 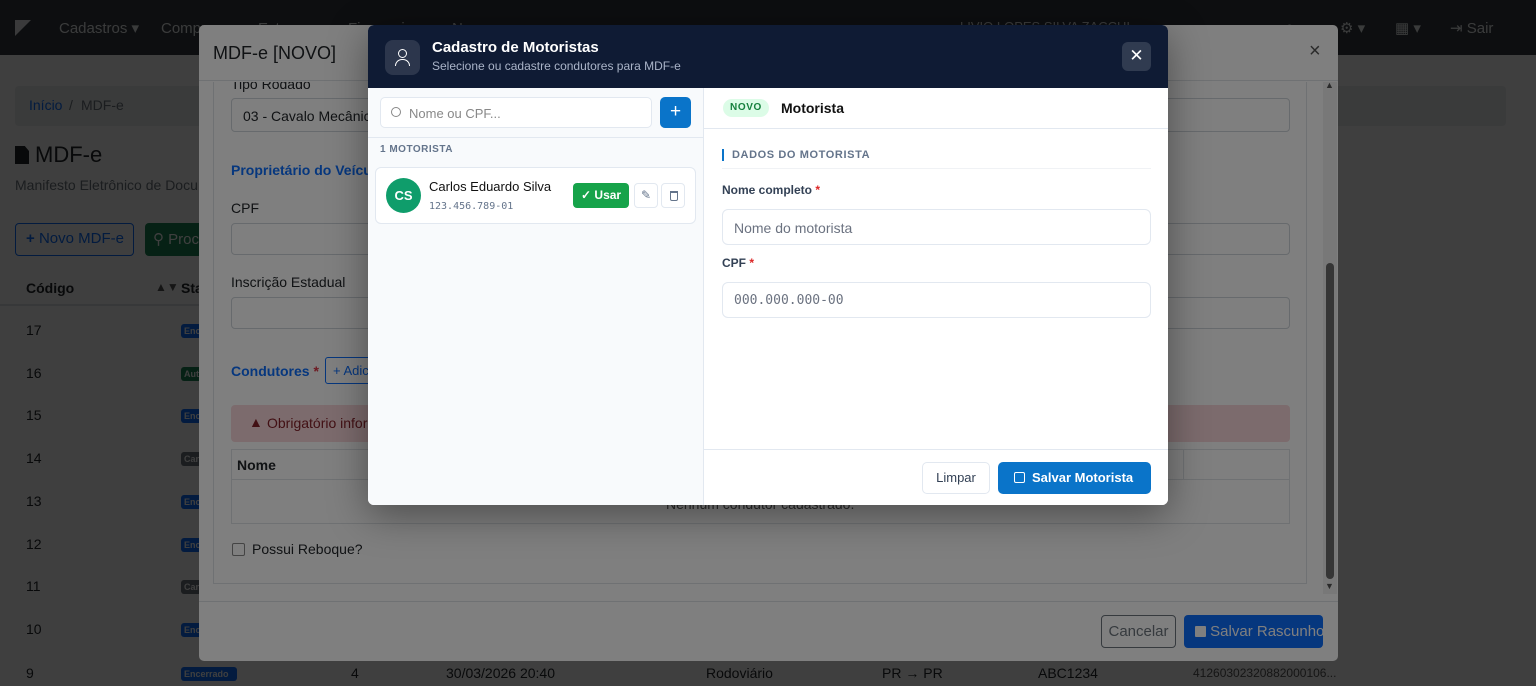 What do you see at coordinates (812, 108) in the screenshot?
I see `form-header-title: Motorista` at bounding box center [812, 108].